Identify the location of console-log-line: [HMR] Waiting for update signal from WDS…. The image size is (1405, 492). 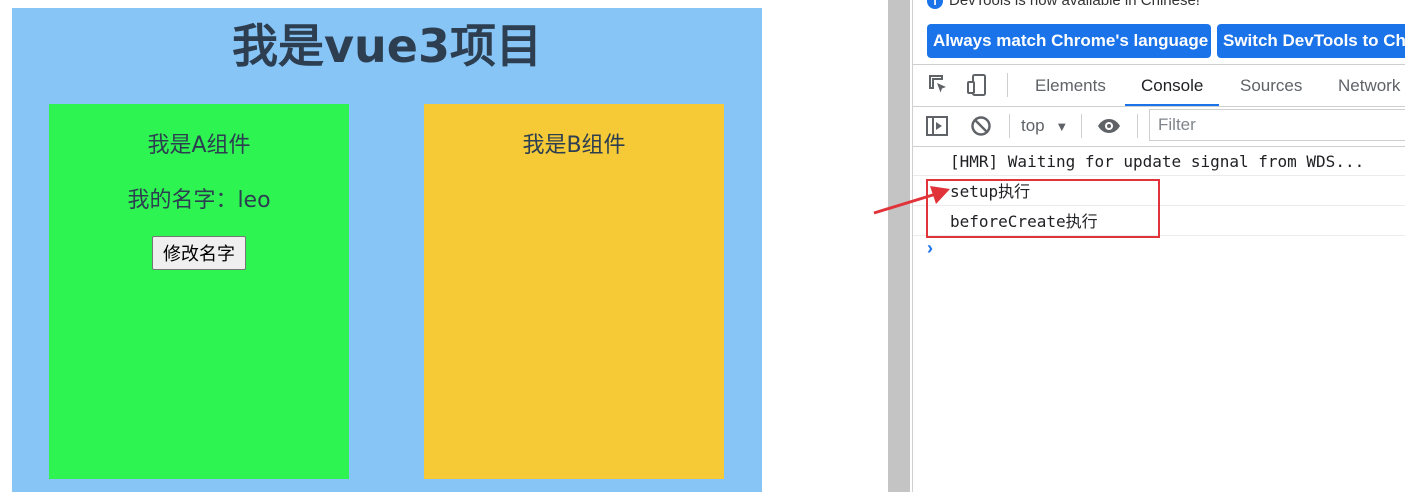
(1159, 161).